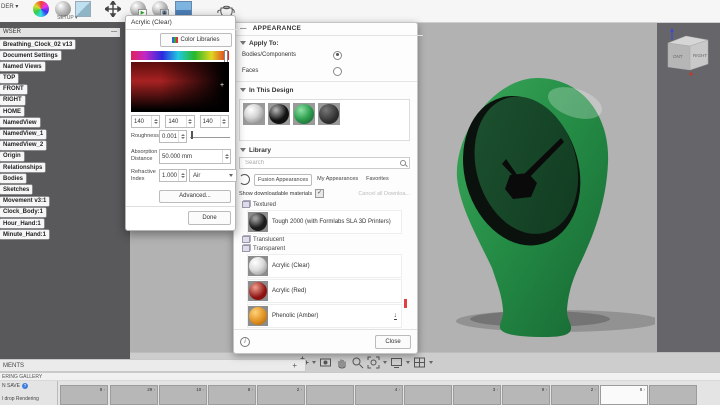 This screenshot has width=720, height=405. Describe the element at coordinates (373, 362) in the screenshot. I see `fit-icon` at that location.